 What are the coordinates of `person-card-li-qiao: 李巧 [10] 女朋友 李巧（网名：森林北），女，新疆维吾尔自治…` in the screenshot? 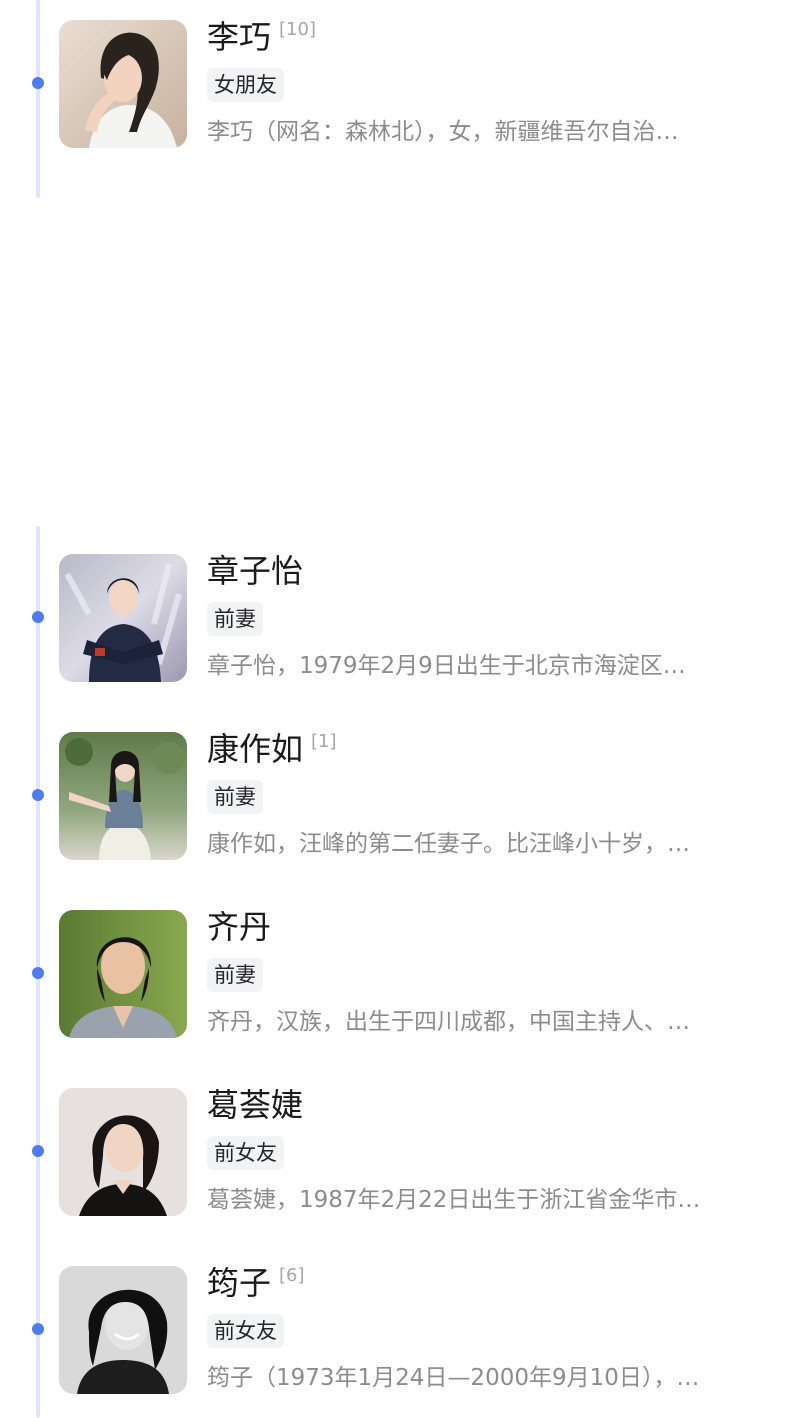 It's located at (399, 84).